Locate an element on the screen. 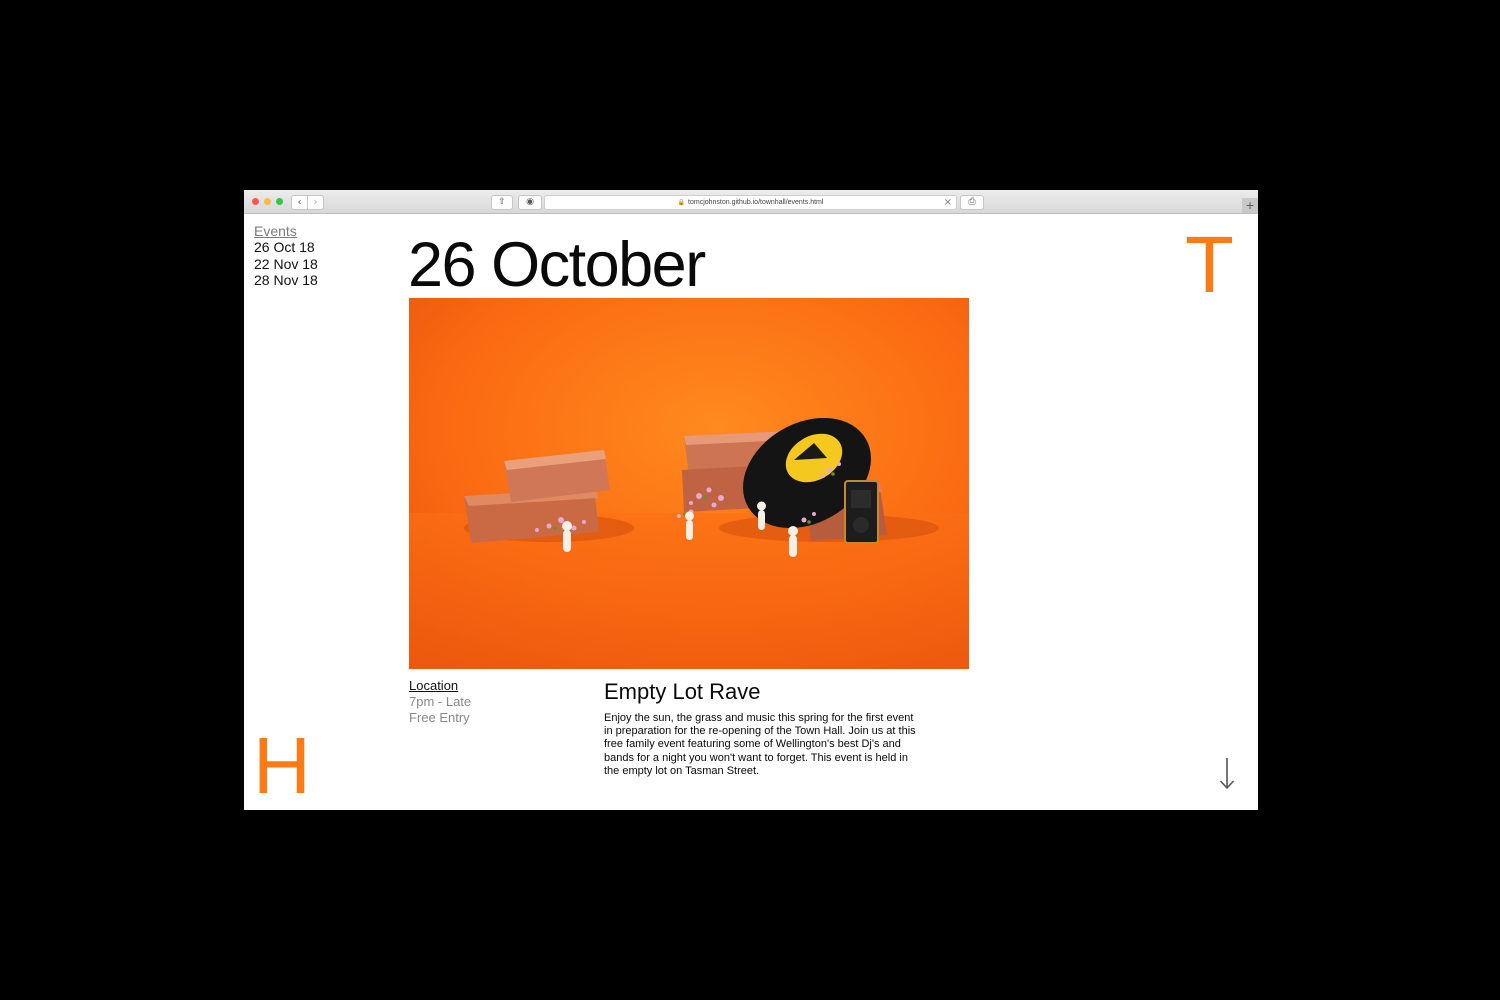 This screenshot has height=1000, width=1500. event-time: 7pm - Late is located at coordinates (440, 701).